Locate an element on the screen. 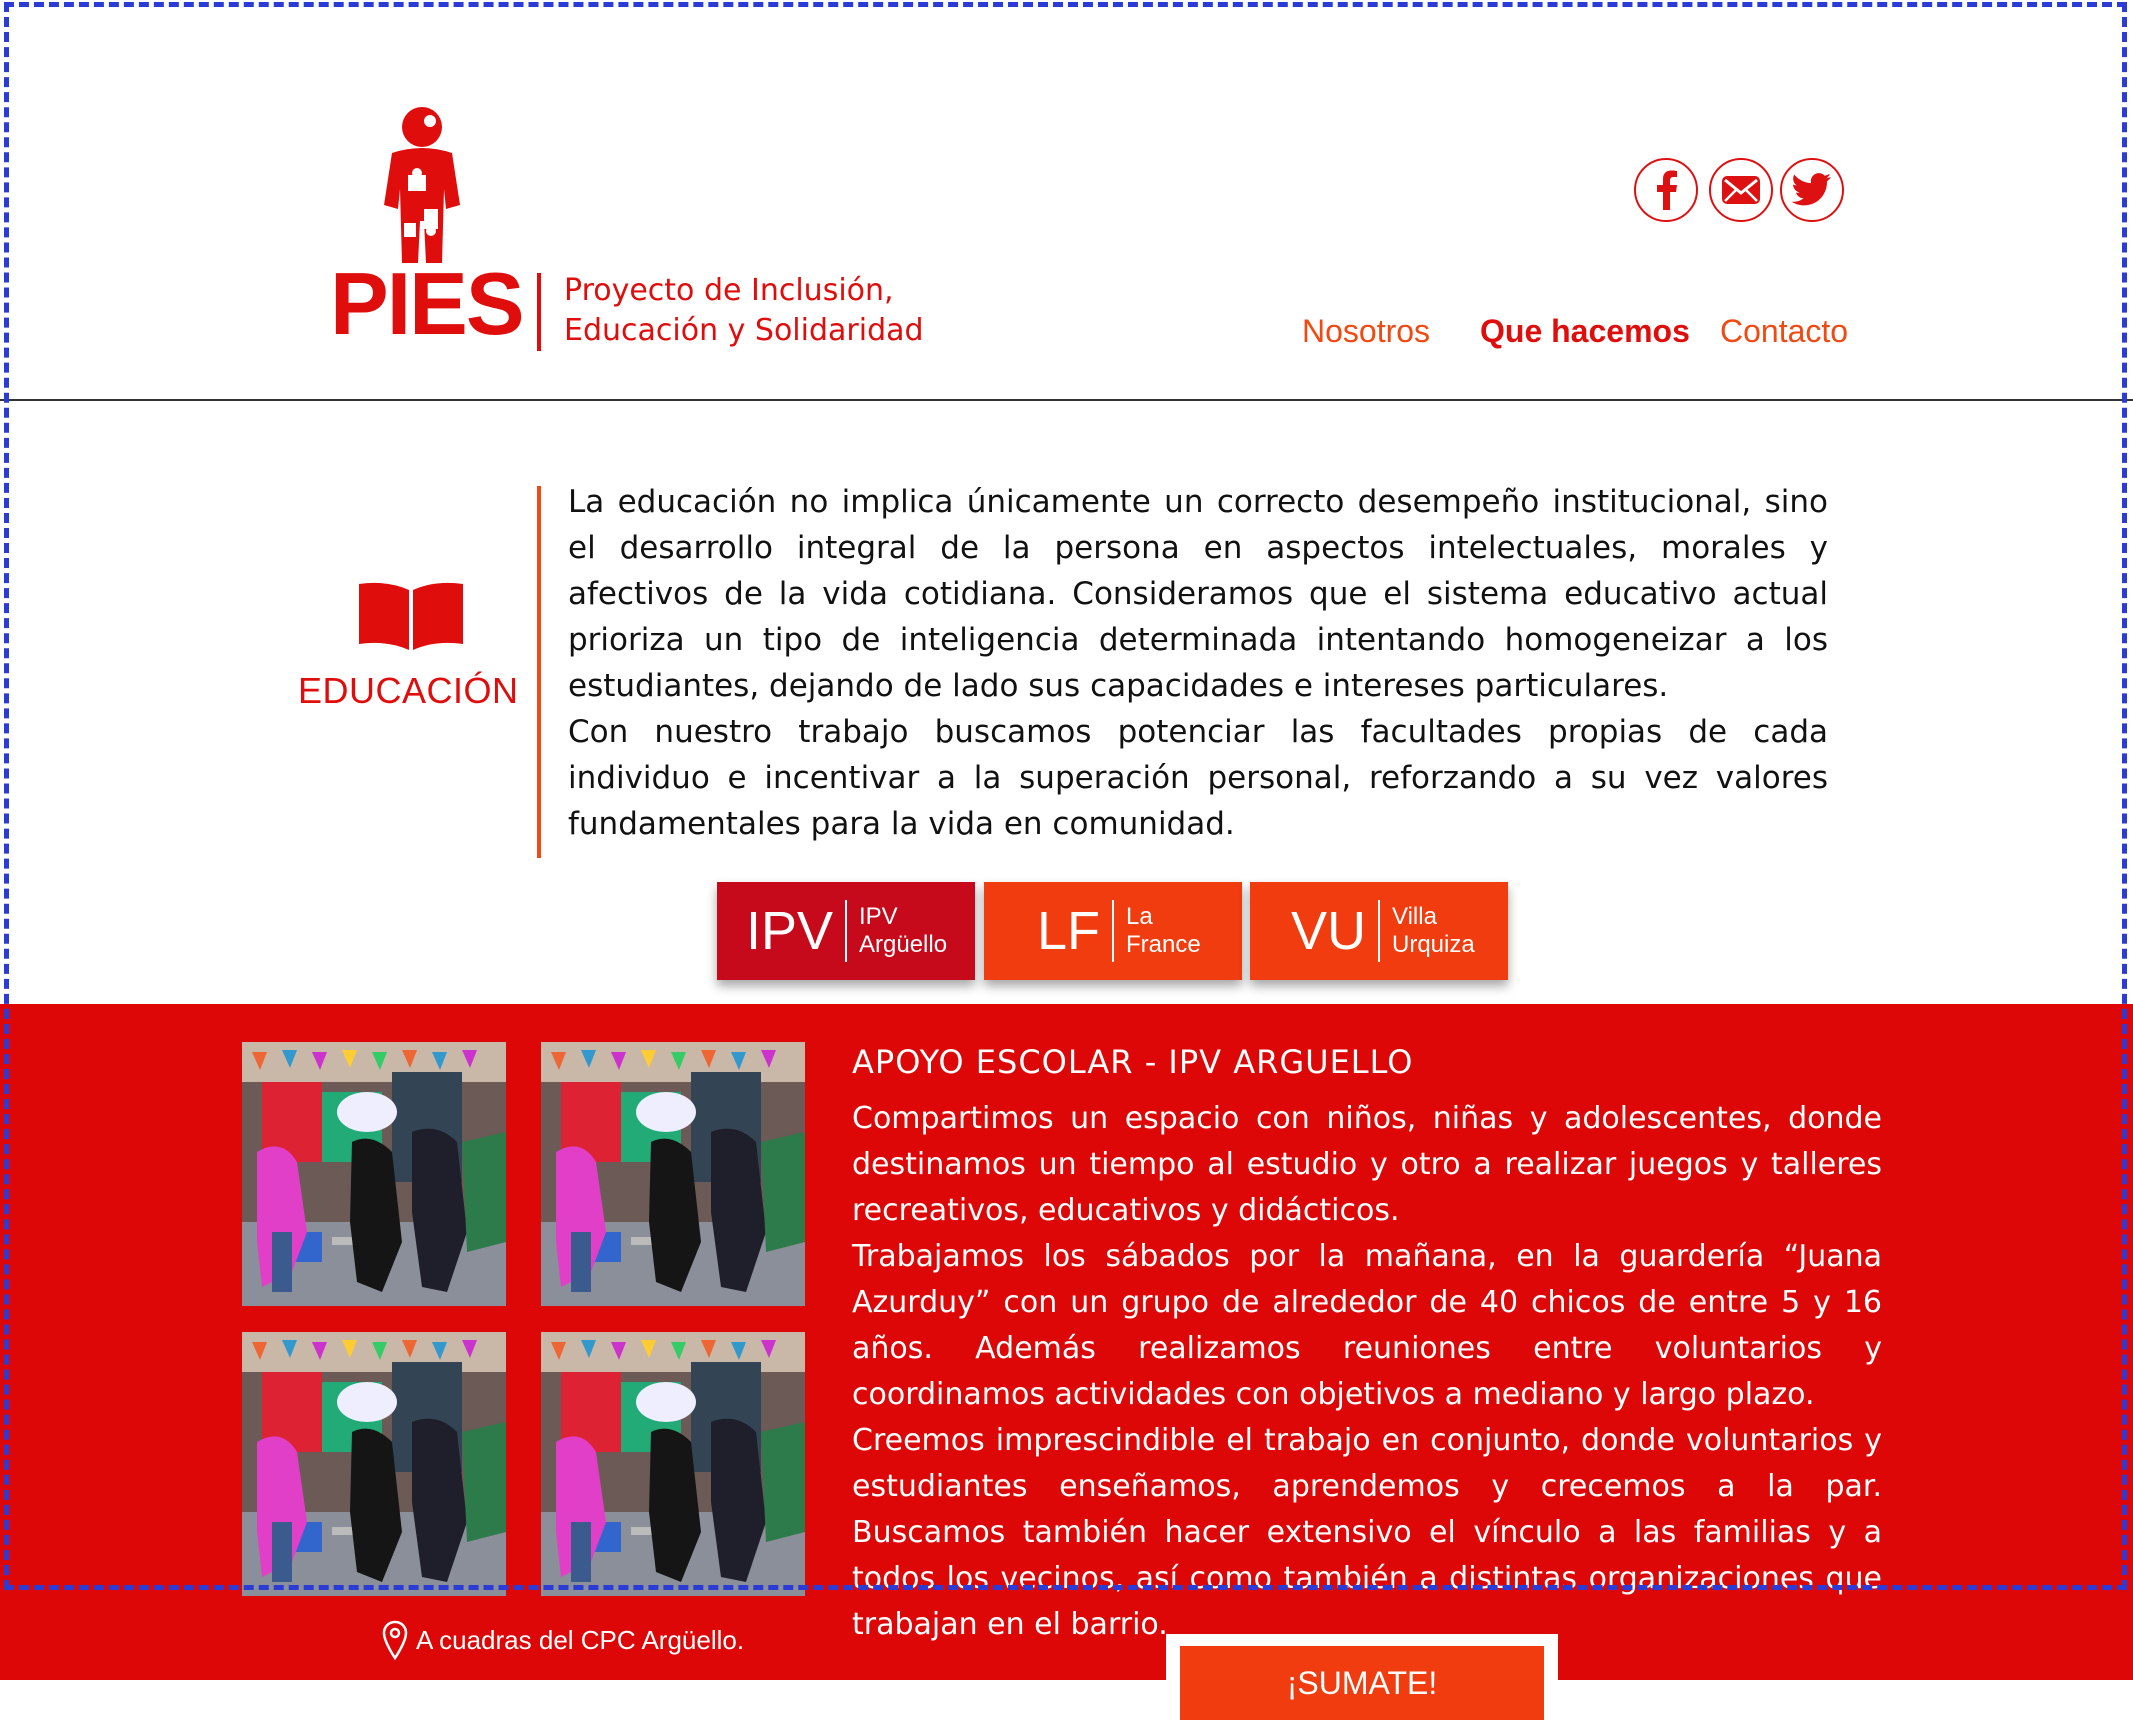 The height and width of the screenshot is (1725, 2133). twitter-icon is located at coordinates (1811, 189).